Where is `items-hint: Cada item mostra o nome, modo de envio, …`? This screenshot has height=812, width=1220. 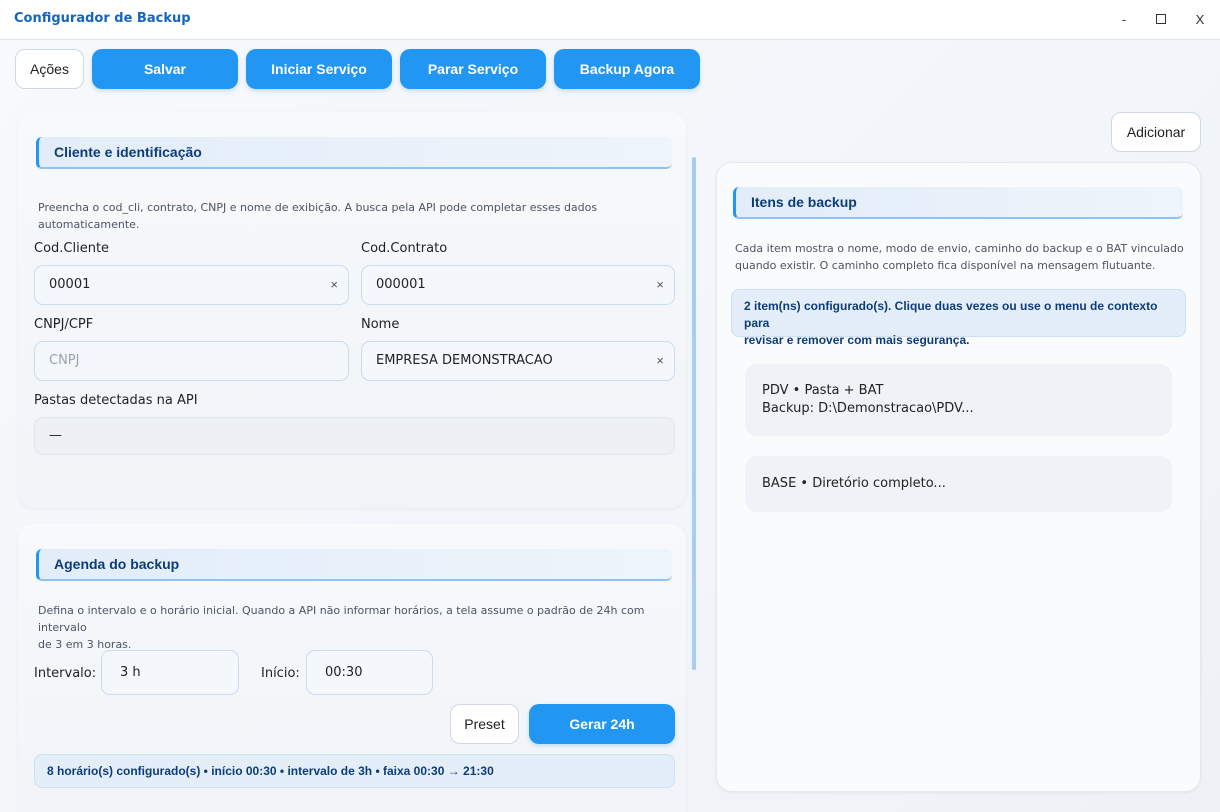 items-hint: Cada item mostra o nome, modo de envio, … is located at coordinates (965, 257).